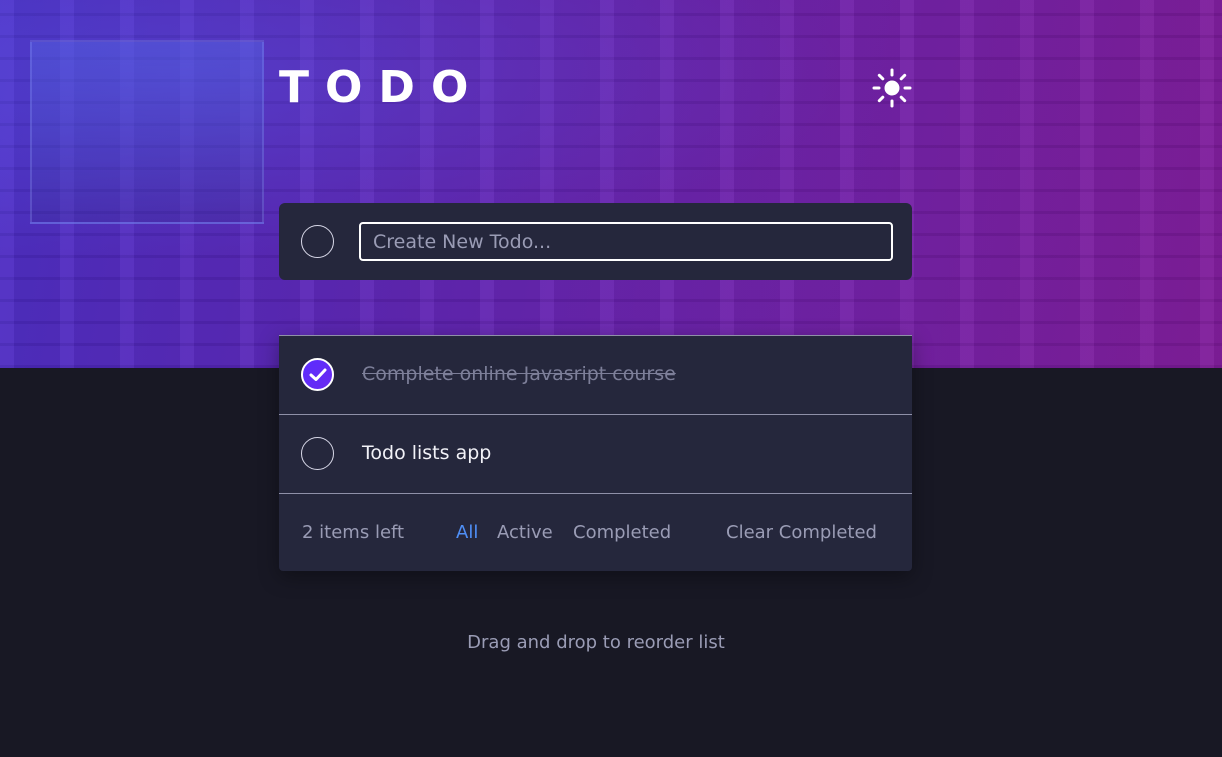  I want to click on filter-completed: Completed, so click(622, 532).